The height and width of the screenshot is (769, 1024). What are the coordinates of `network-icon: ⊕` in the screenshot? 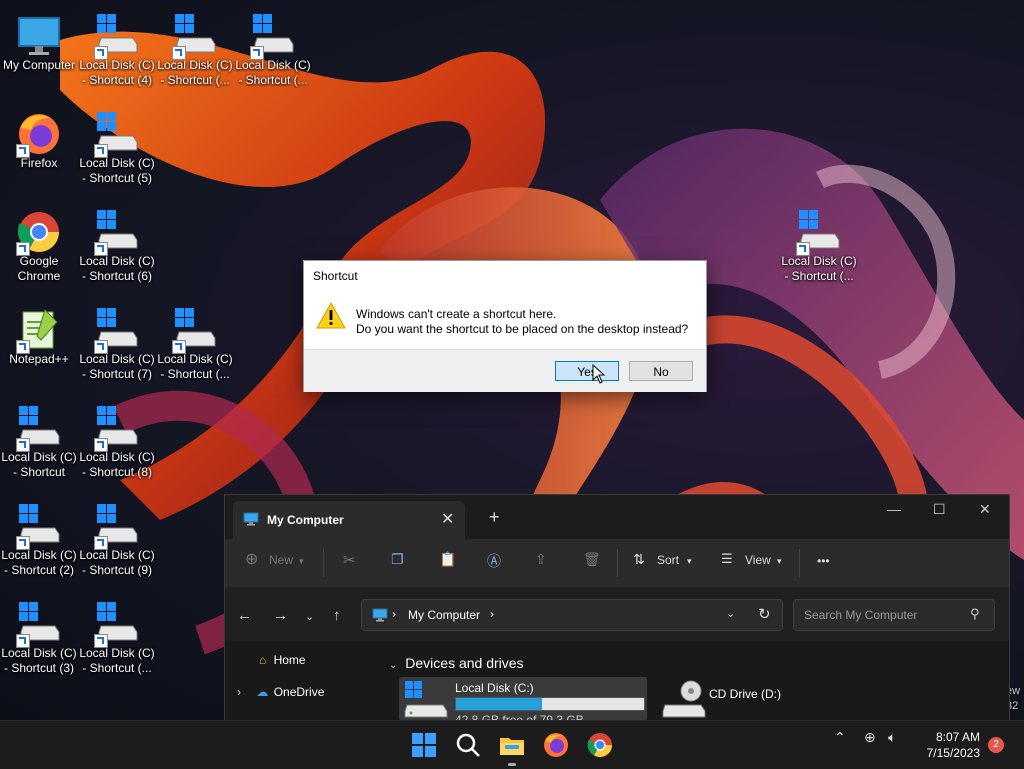 It's located at (870, 737).